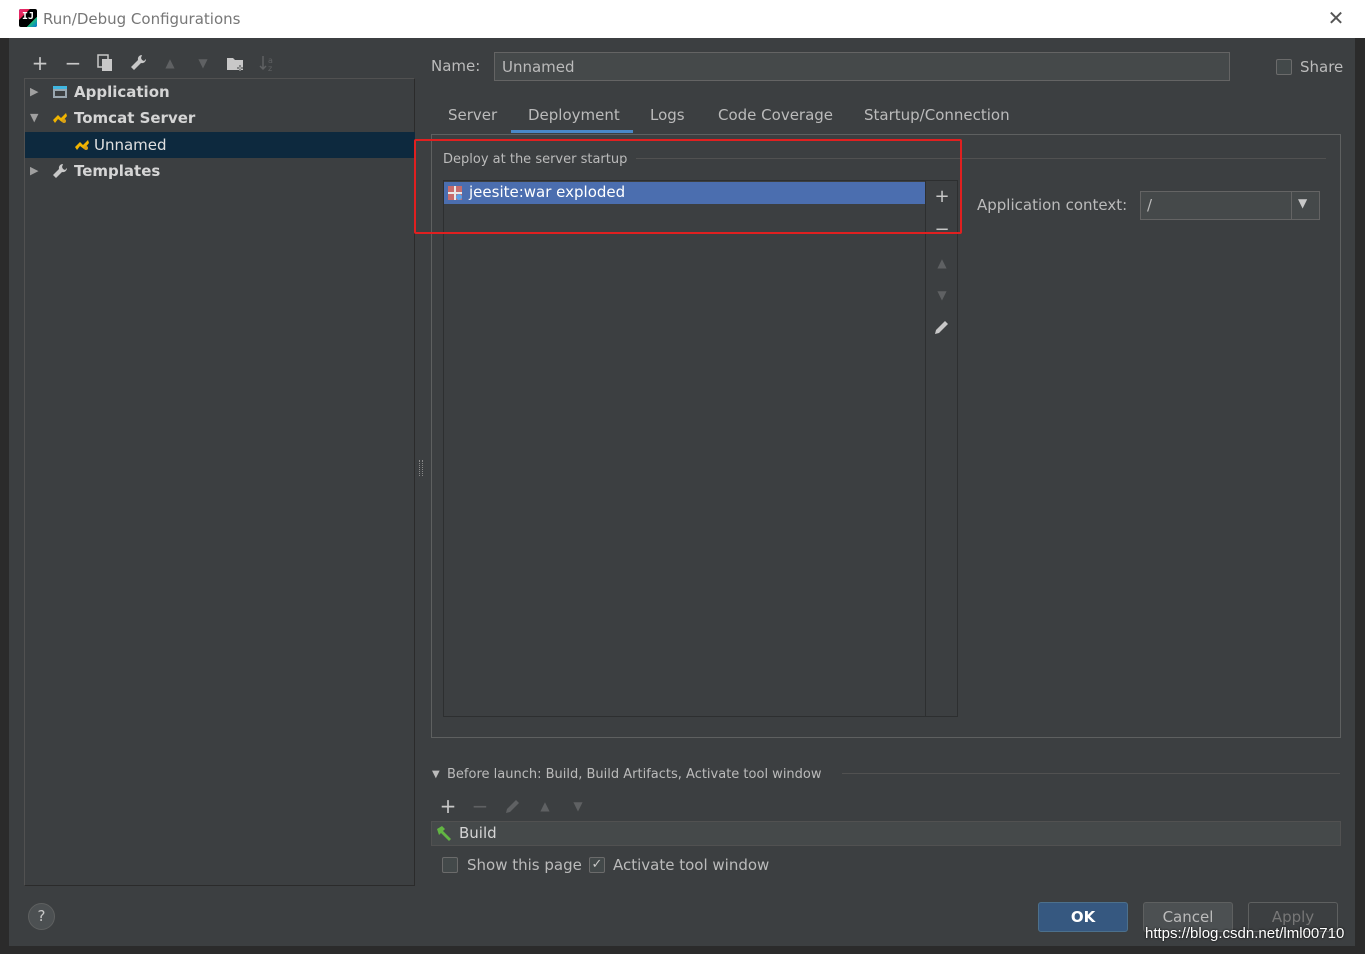  What do you see at coordinates (220, 92) in the screenshot?
I see `tree-item-application: ▶ Application` at bounding box center [220, 92].